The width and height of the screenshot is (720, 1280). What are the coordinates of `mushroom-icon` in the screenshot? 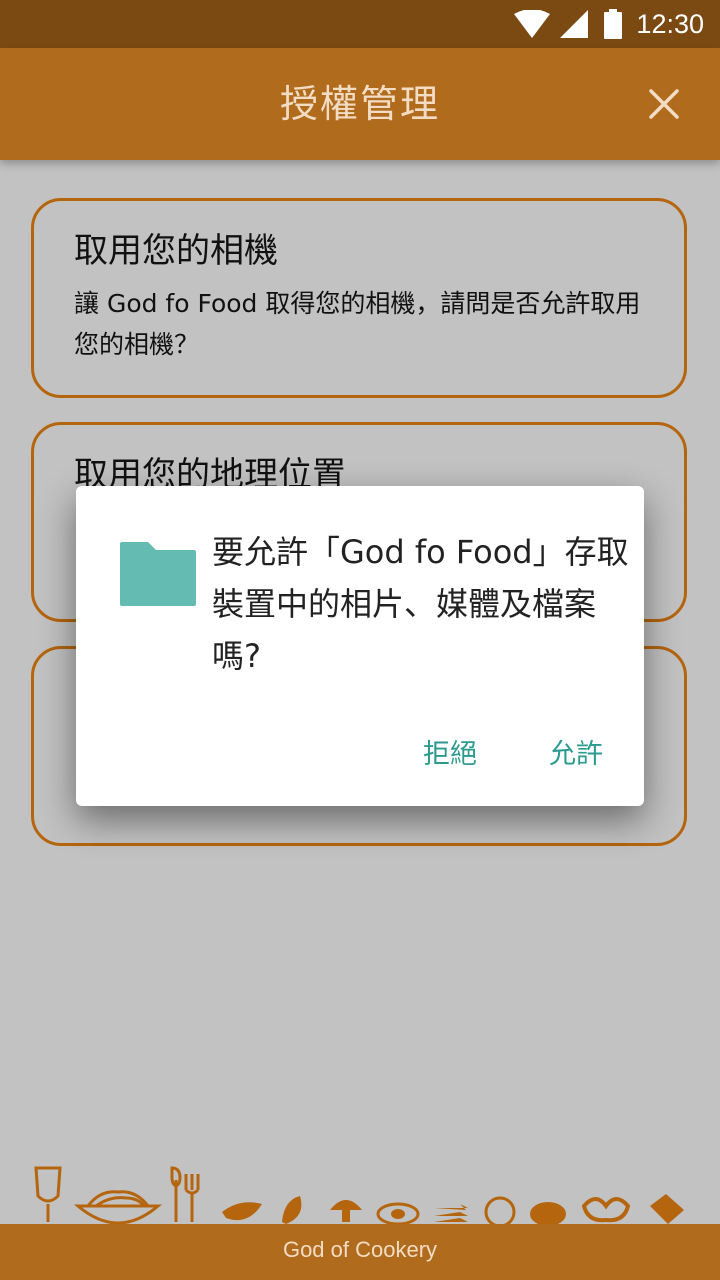 It's located at (346, 1211).